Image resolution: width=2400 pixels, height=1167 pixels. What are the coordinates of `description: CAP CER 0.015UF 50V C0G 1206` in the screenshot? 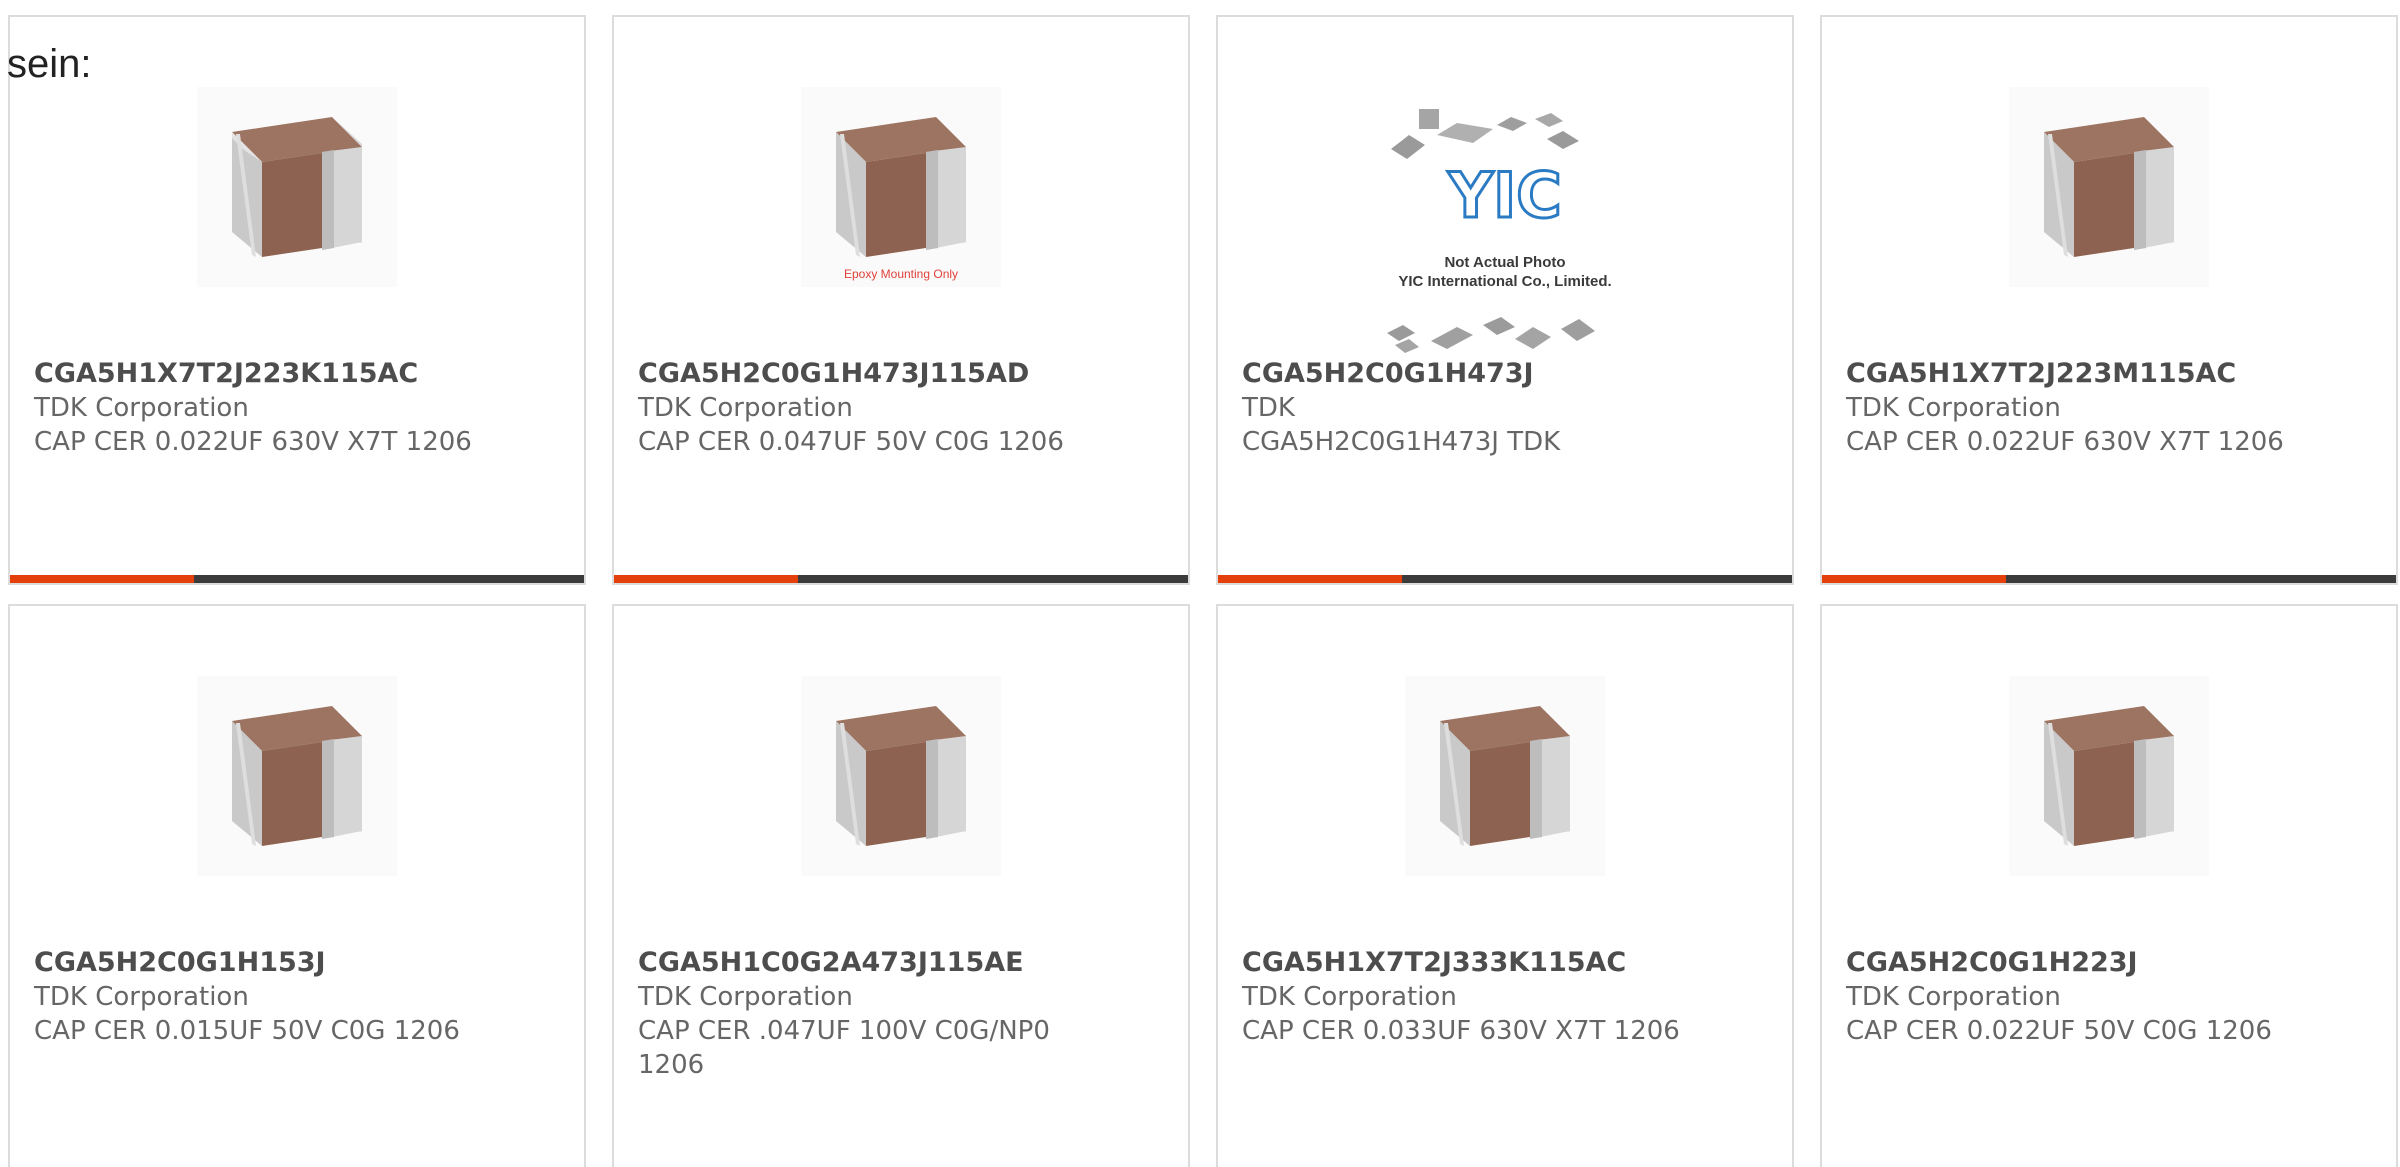 It's located at (247, 1031).